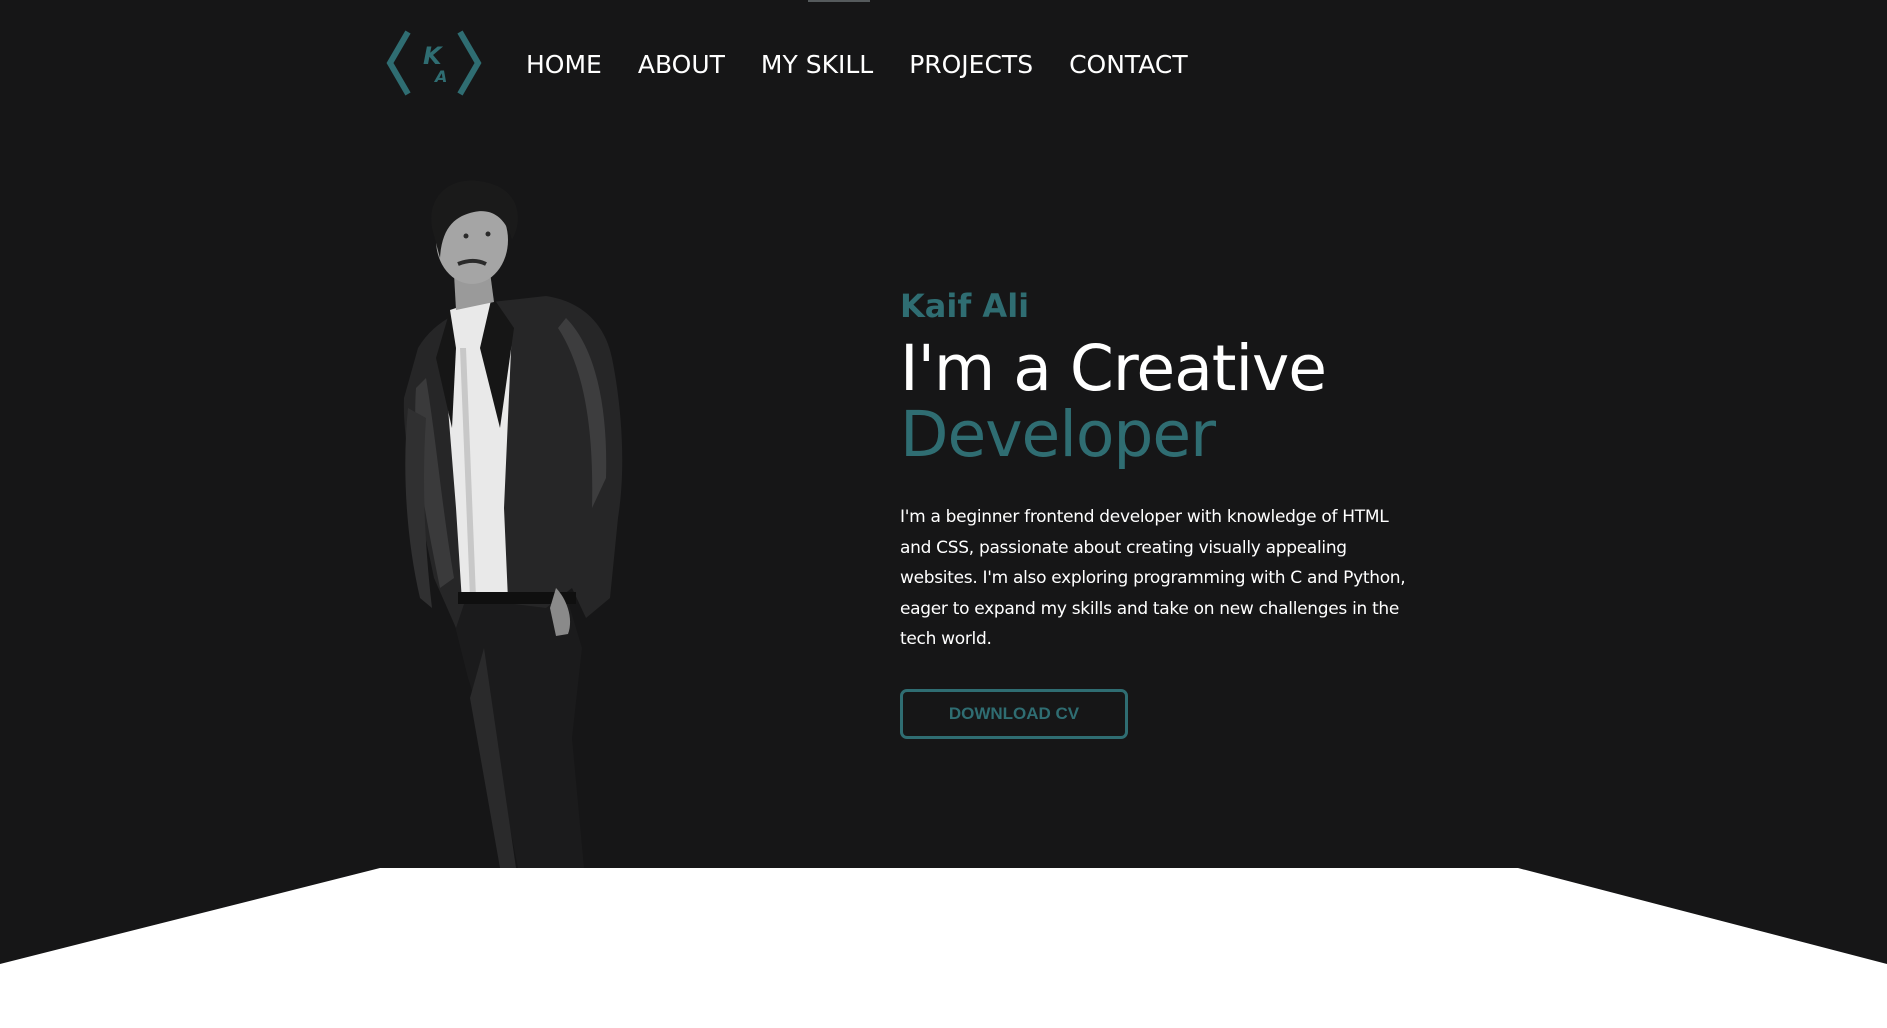 The height and width of the screenshot is (1028, 1887). What do you see at coordinates (817, 65) in the screenshot?
I see `nav-item-my-skill: MY SKILL` at bounding box center [817, 65].